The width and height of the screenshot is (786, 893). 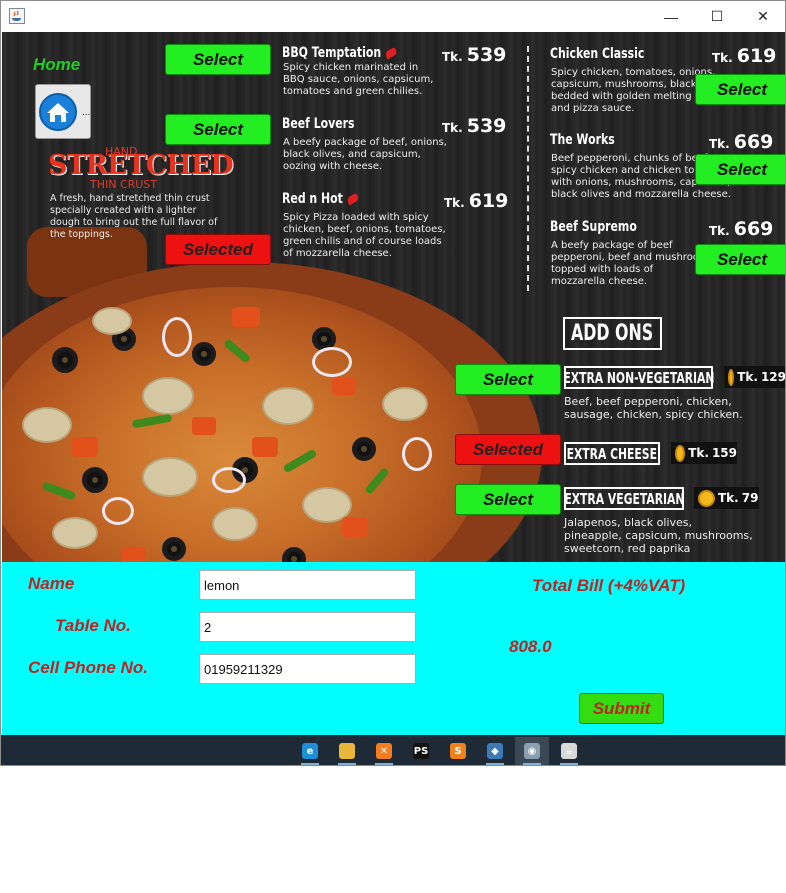 What do you see at coordinates (51, 583) in the screenshot?
I see `name-label: Name` at bounding box center [51, 583].